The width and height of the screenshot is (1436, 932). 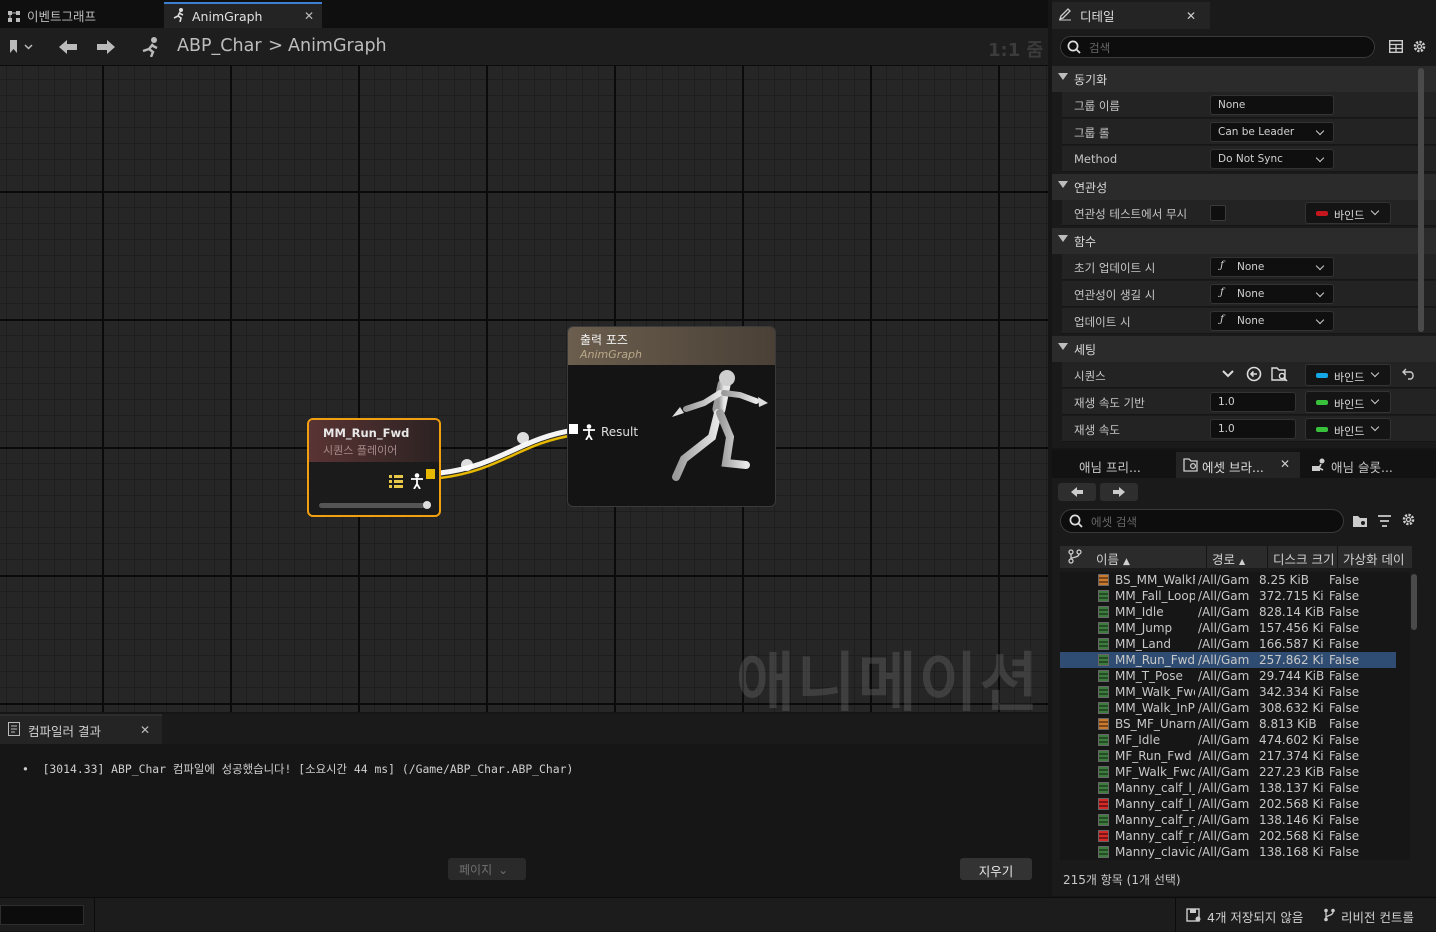 What do you see at coordinates (1228, 836) in the screenshot?
I see `asset-row: Manny_calf_r_p/All/Gam 202.568 Ki False` at bounding box center [1228, 836].